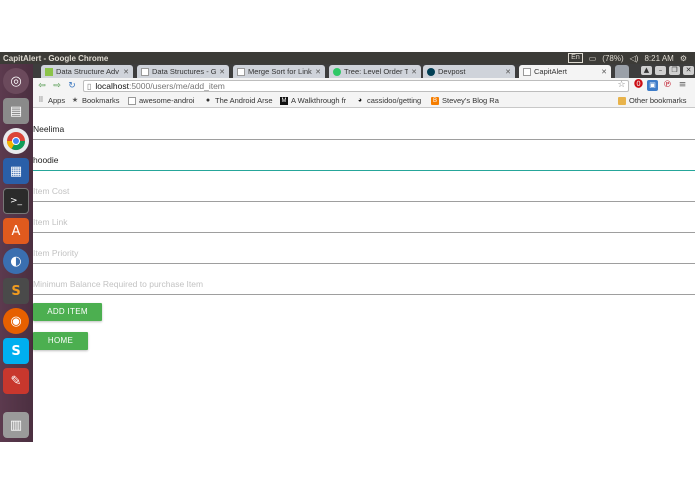  I want to click on item-priority-input, so click(363, 253).